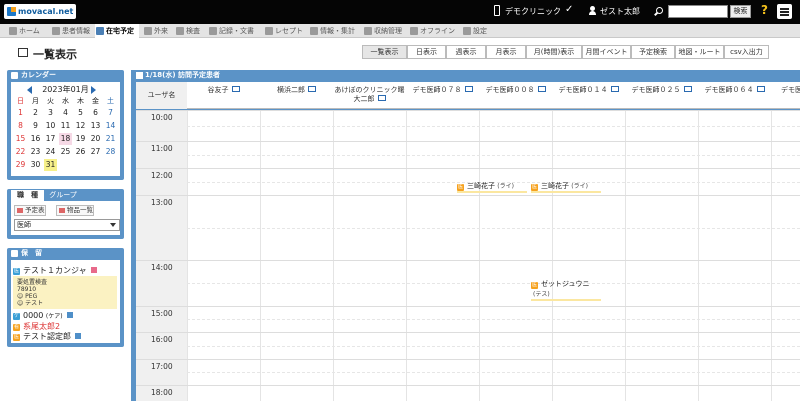 Image resolution: width=800 pixels, height=401 pixels. What do you see at coordinates (332, 31) in the screenshot?
I see `nav-stats: 情報・集計` at bounding box center [332, 31].